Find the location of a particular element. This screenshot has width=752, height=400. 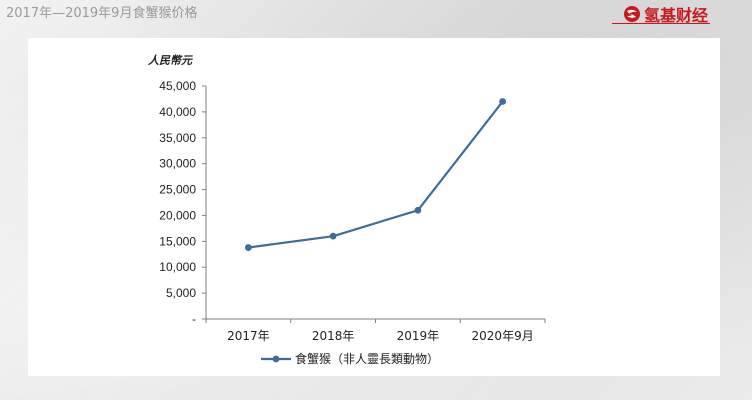

slide-header: 2017年—2019年9月食蟹猴价格 氢基财经 is located at coordinates (376, 13).